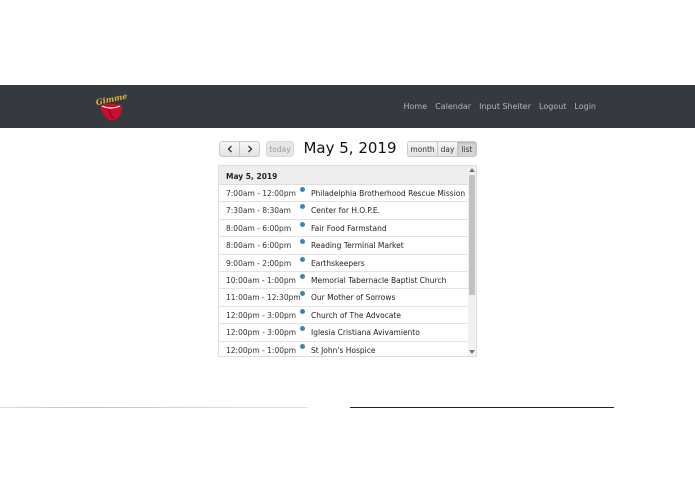 Image resolution: width=695 pixels, height=494 pixels. I want to click on event-title: Our Mother of Sorrows, so click(353, 297).